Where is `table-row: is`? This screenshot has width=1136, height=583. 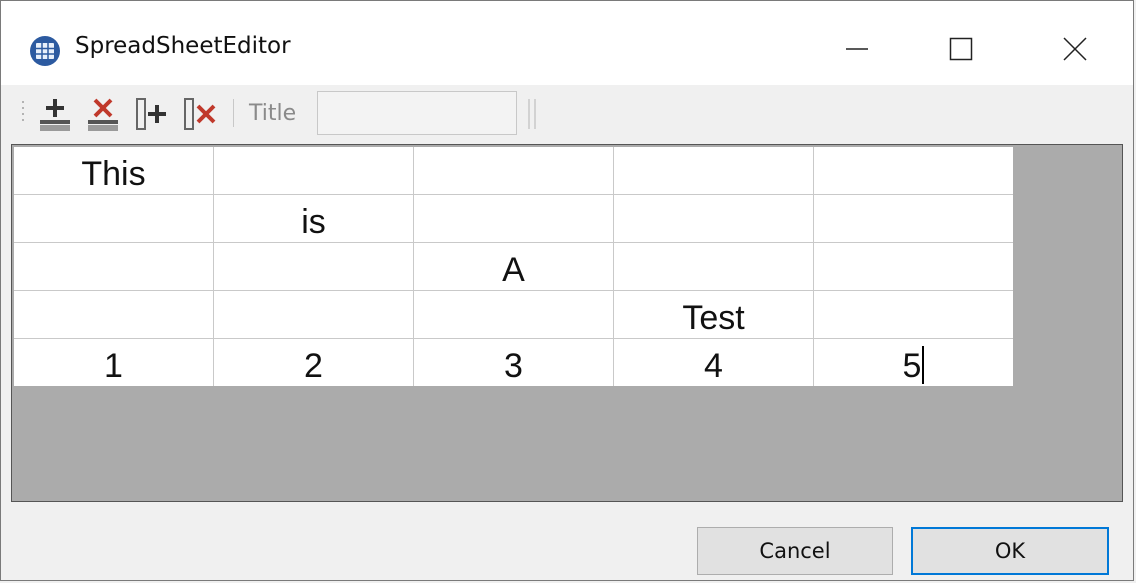 table-row: is is located at coordinates (513, 218).